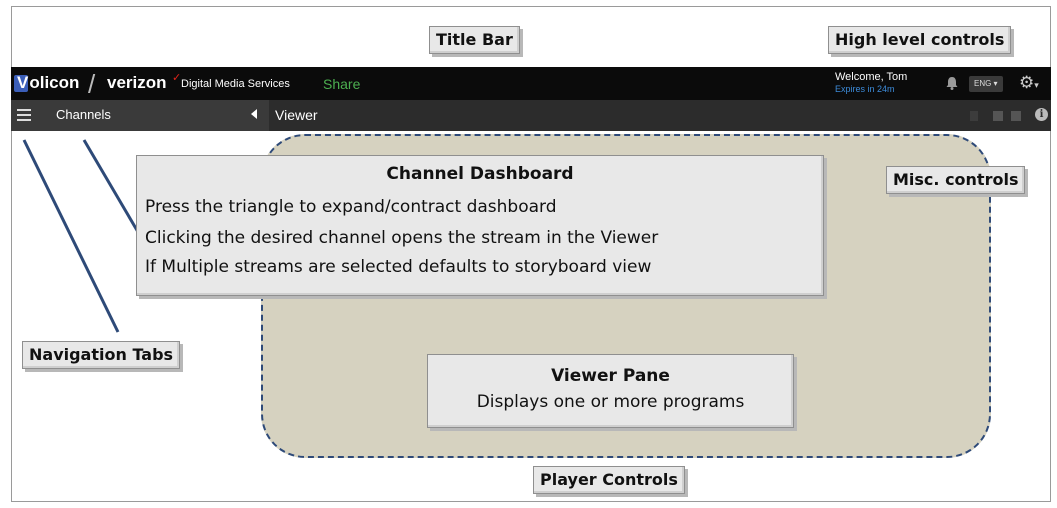  What do you see at coordinates (952, 83) in the screenshot?
I see `bell-icon` at bounding box center [952, 83].